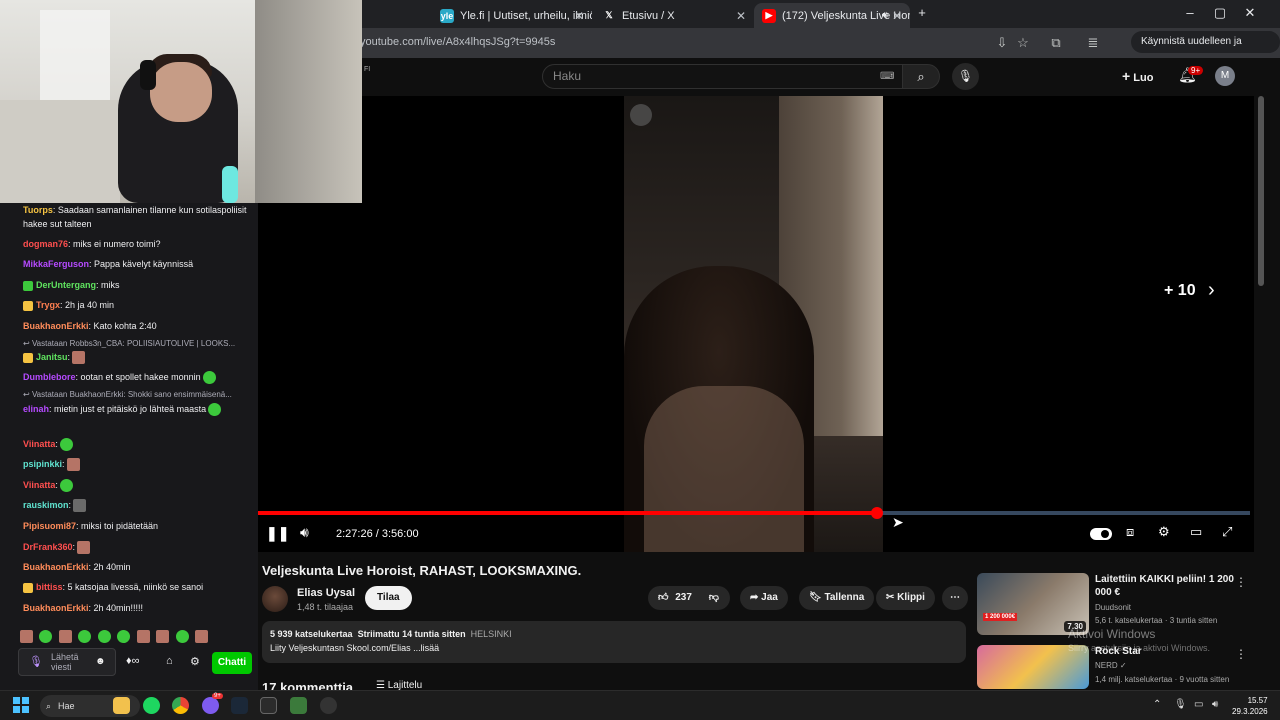  Describe the element at coordinates (1111, 665) in the screenshot. I see `rec-channel: NERD ✓` at that location.